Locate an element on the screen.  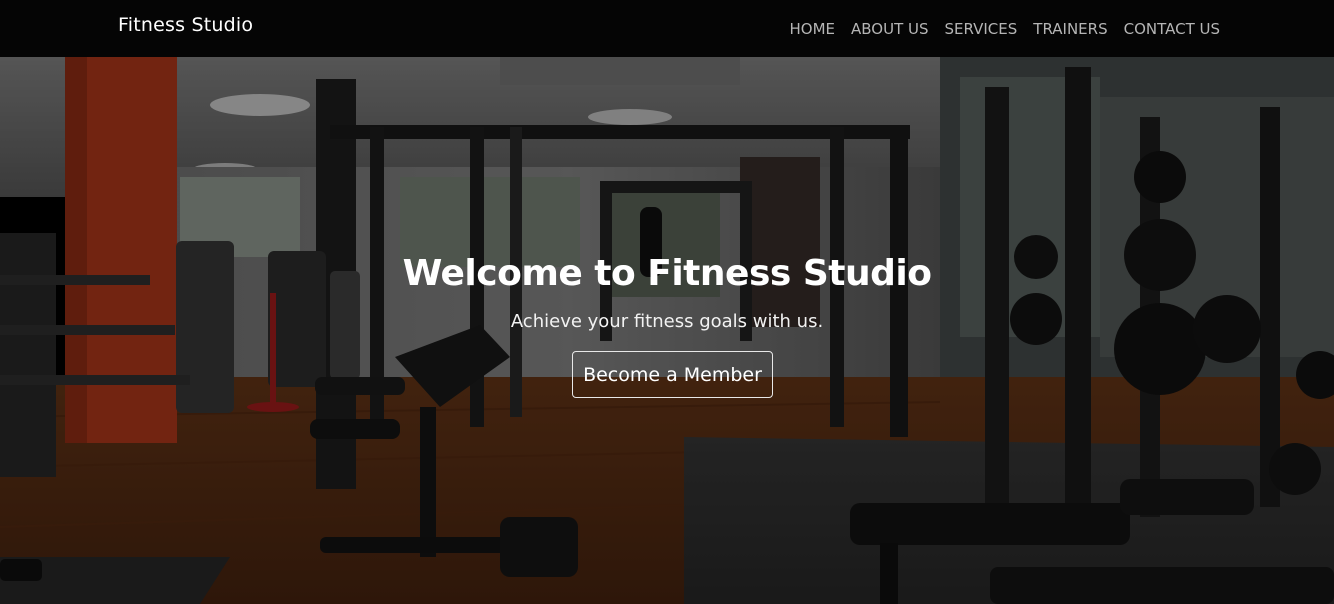
hero-subtitle: Achieve your fitness goals with us. is located at coordinates (667, 321).